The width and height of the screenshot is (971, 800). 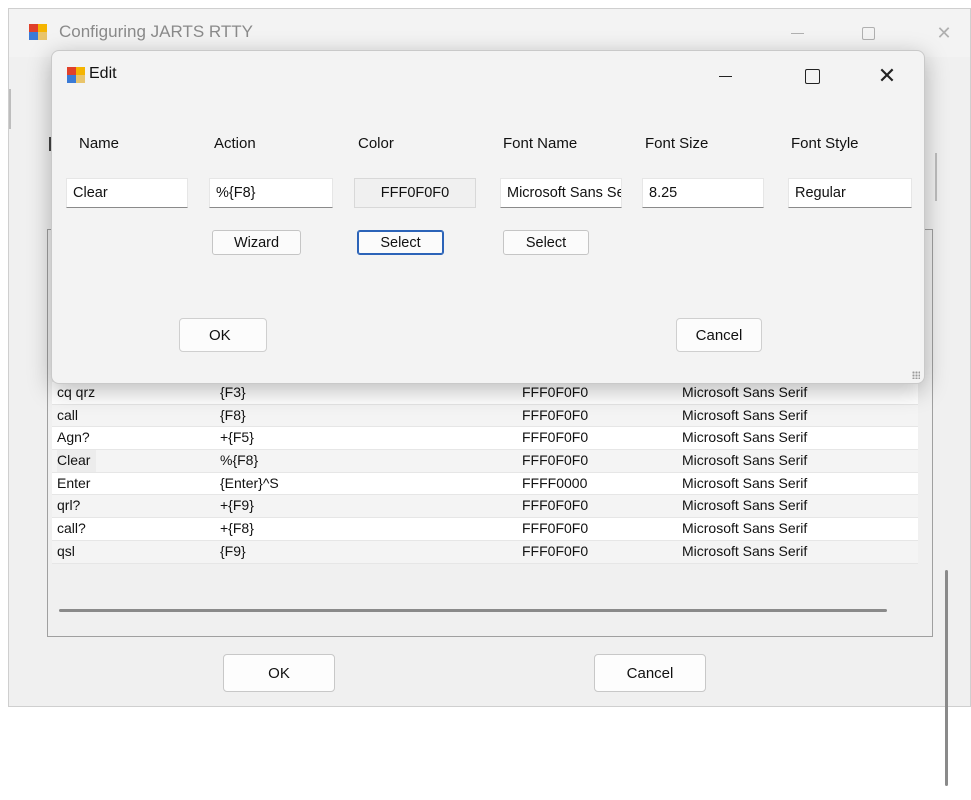 I want to click on cell-action: %{F8}, so click(x=239, y=460).